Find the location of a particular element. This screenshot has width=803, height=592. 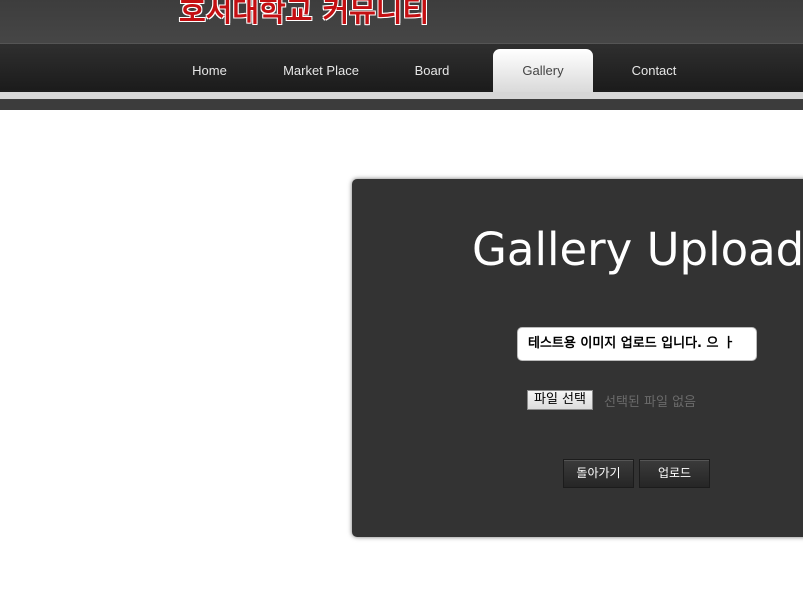

site-header: 호서대학교 커뮤니티 is located at coordinates (401, 21).